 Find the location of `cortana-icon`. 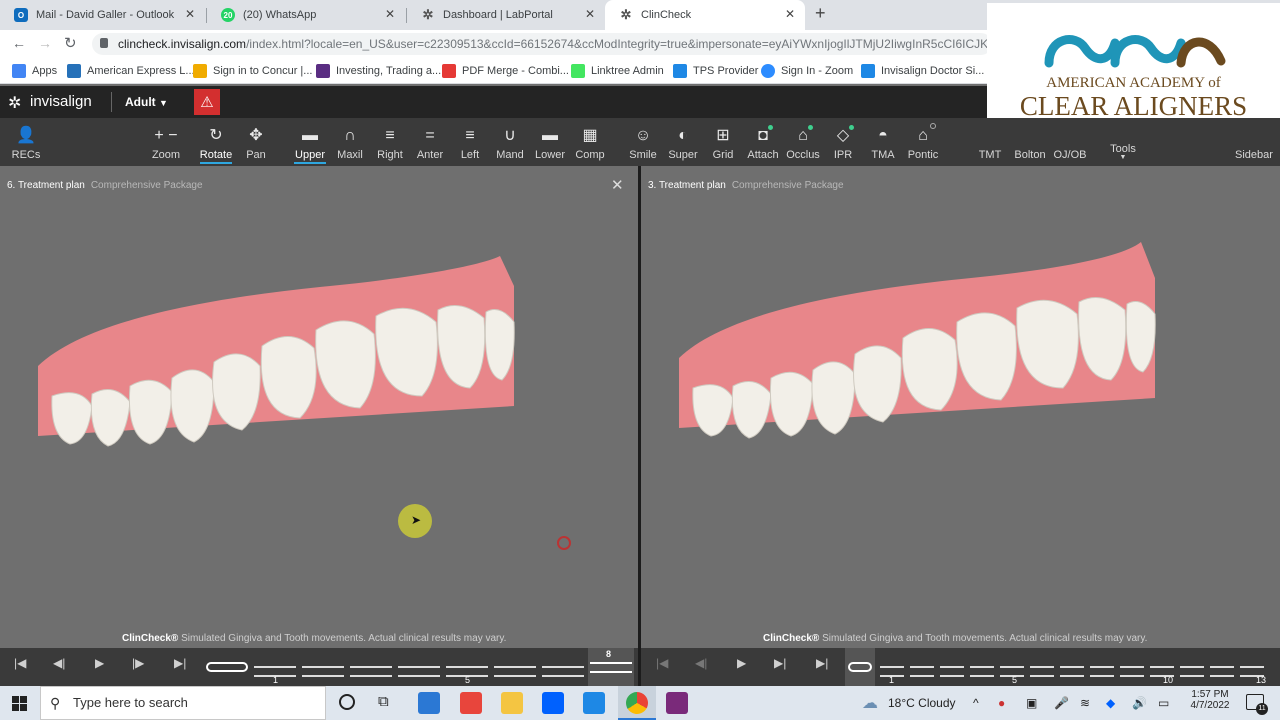

cortana-icon is located at coordinates (347, 702).